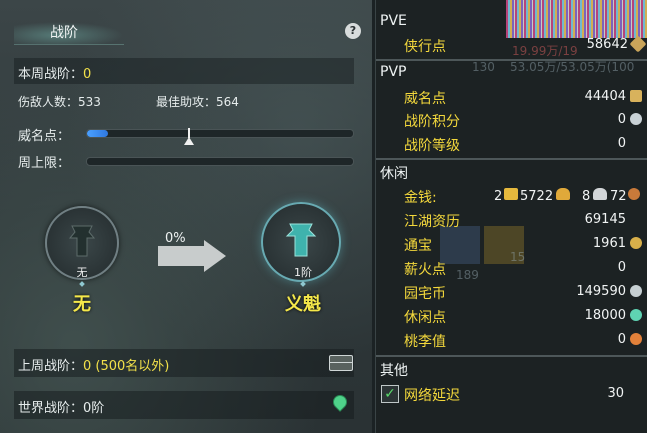 The width and height of the screenshot is (647, 433). I want to click on injured-count: 伤敌人数：533, so click(59, 102).